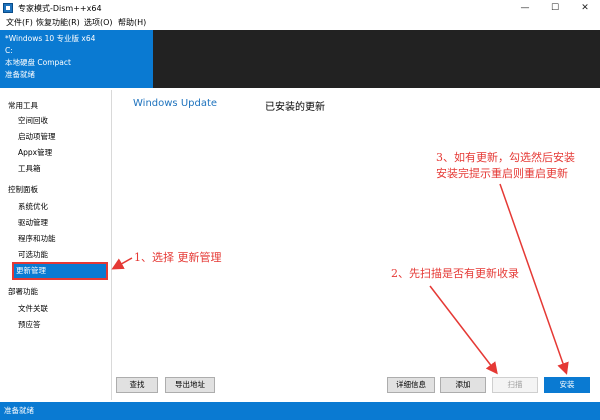 This screenshot has height=420, width=600. Describe the element at coordinates (62, 153) in the screenshot. I see `sidebar-item-appx: Appx管理` at that location.